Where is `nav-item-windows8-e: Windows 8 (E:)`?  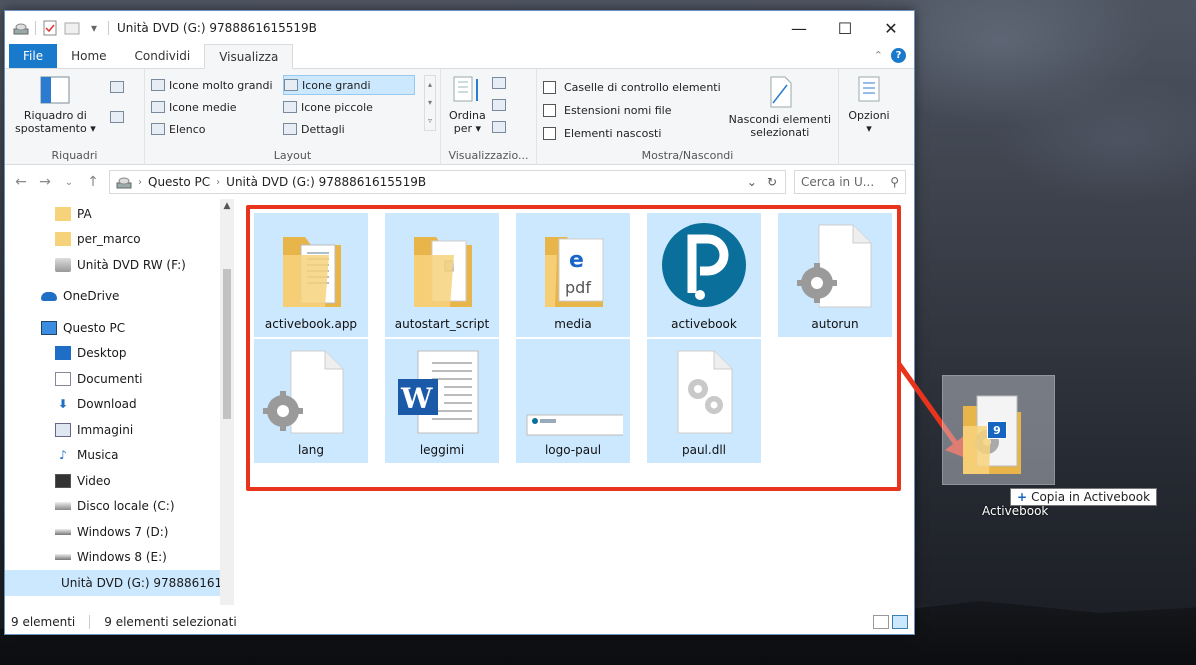 nav-item-windows8-e: Windows 8 (E:) is located at coordinates (119, 558).